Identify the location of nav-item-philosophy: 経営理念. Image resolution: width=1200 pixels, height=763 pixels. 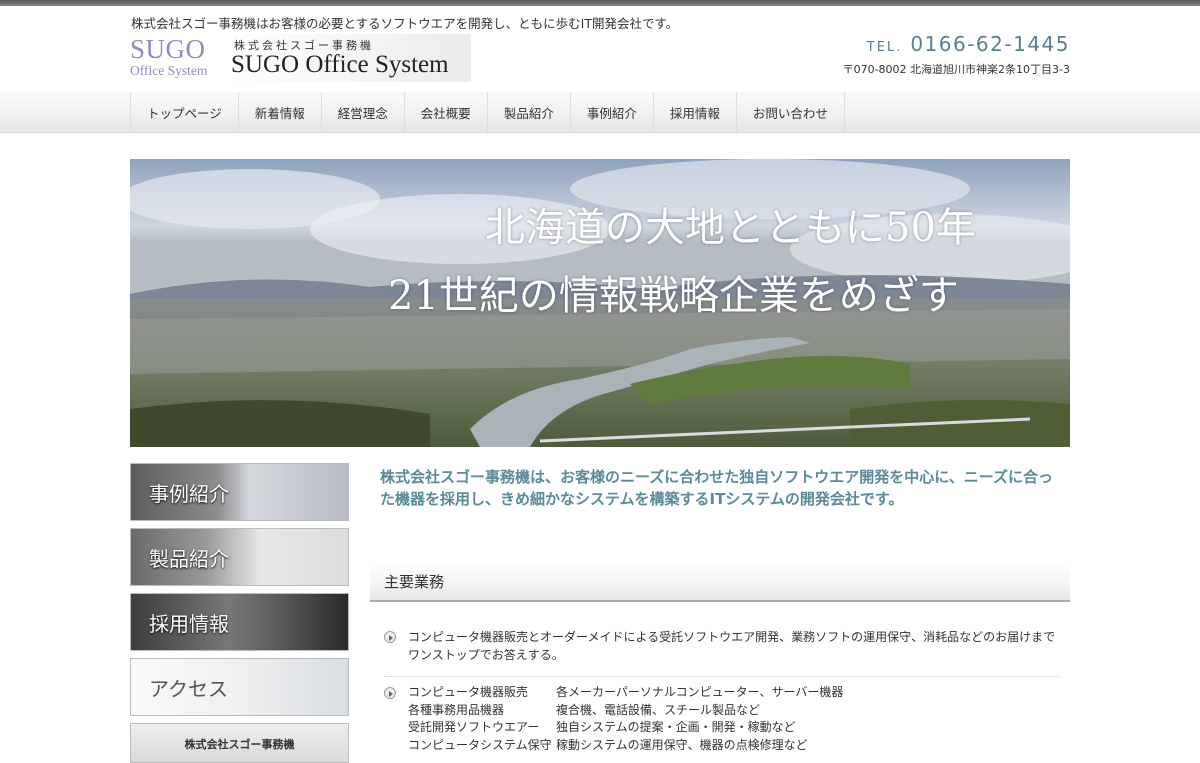
(362, 112).